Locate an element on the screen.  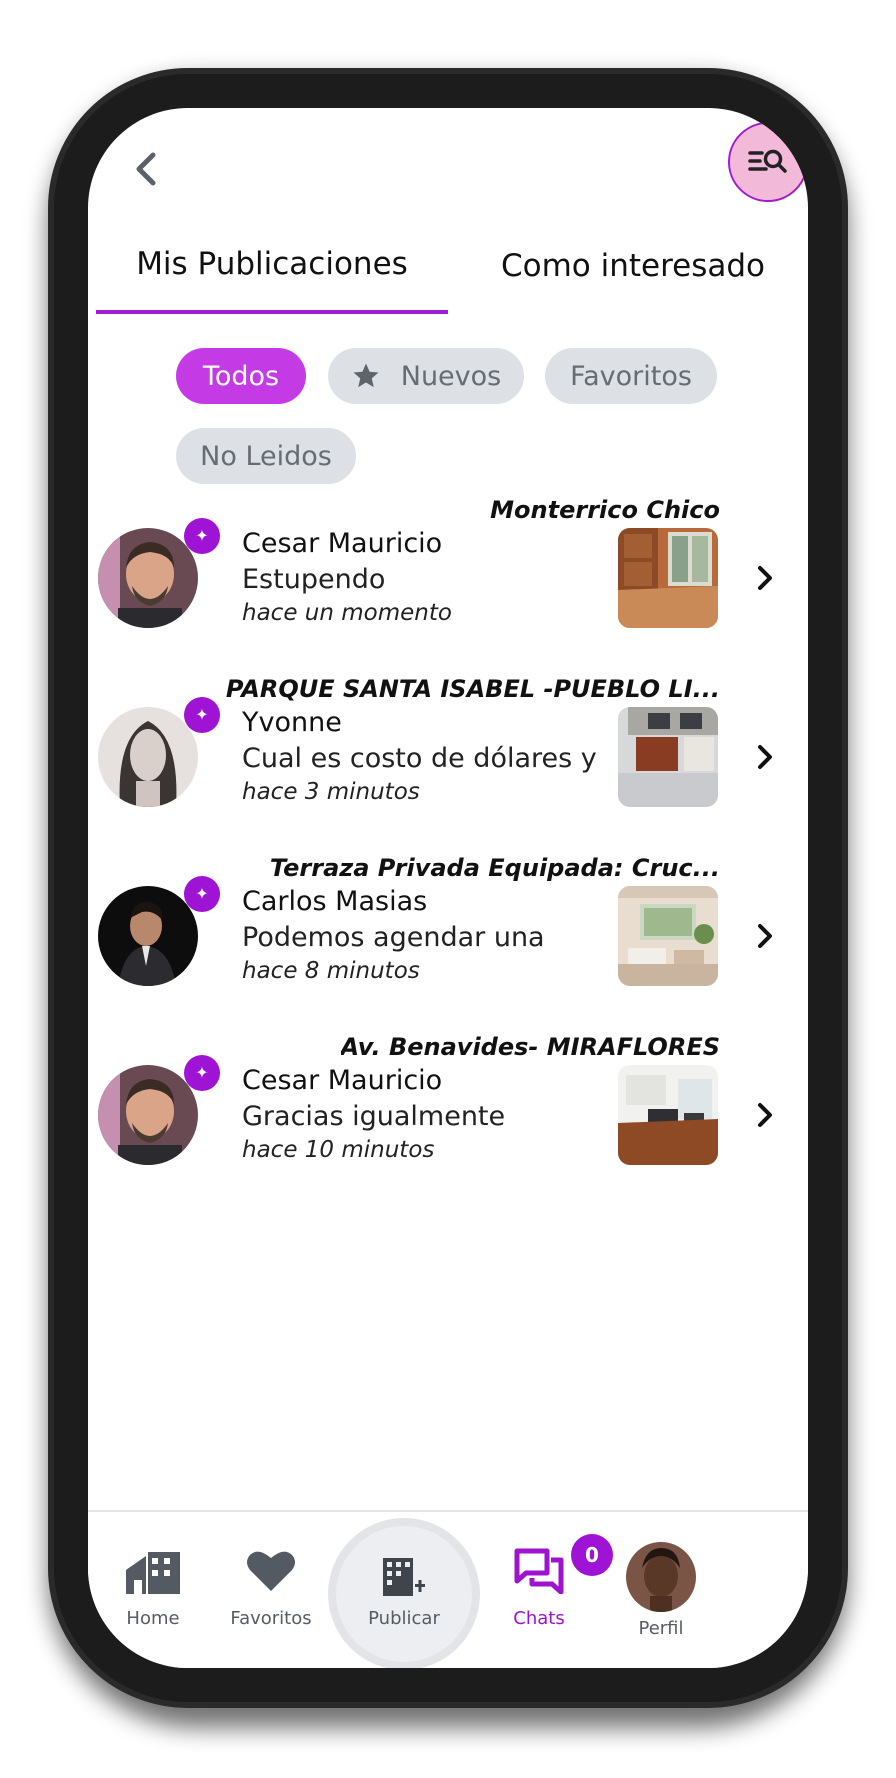
property-title: Av. Benavides- MIRAFLORES is located at coordinates (530, 1047).